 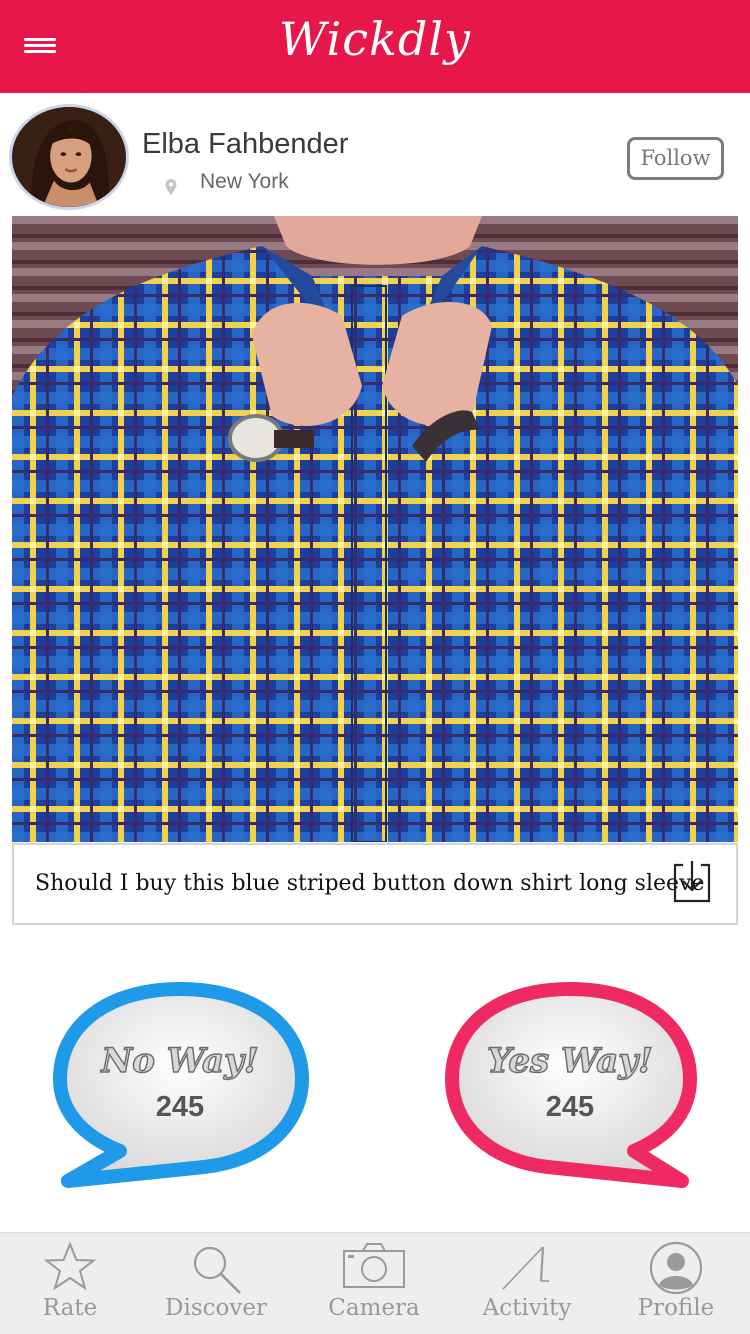 What do you see at coordinates (180, 1107) in the screenshot?
I see `no-way-count: 245` at bounding box center [180, 1107].